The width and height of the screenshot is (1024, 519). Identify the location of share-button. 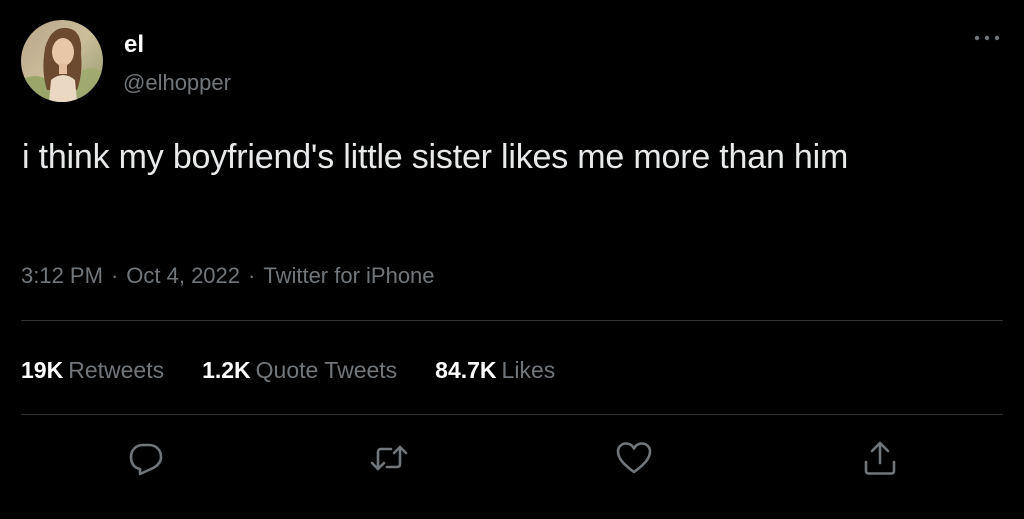
(880, 458).